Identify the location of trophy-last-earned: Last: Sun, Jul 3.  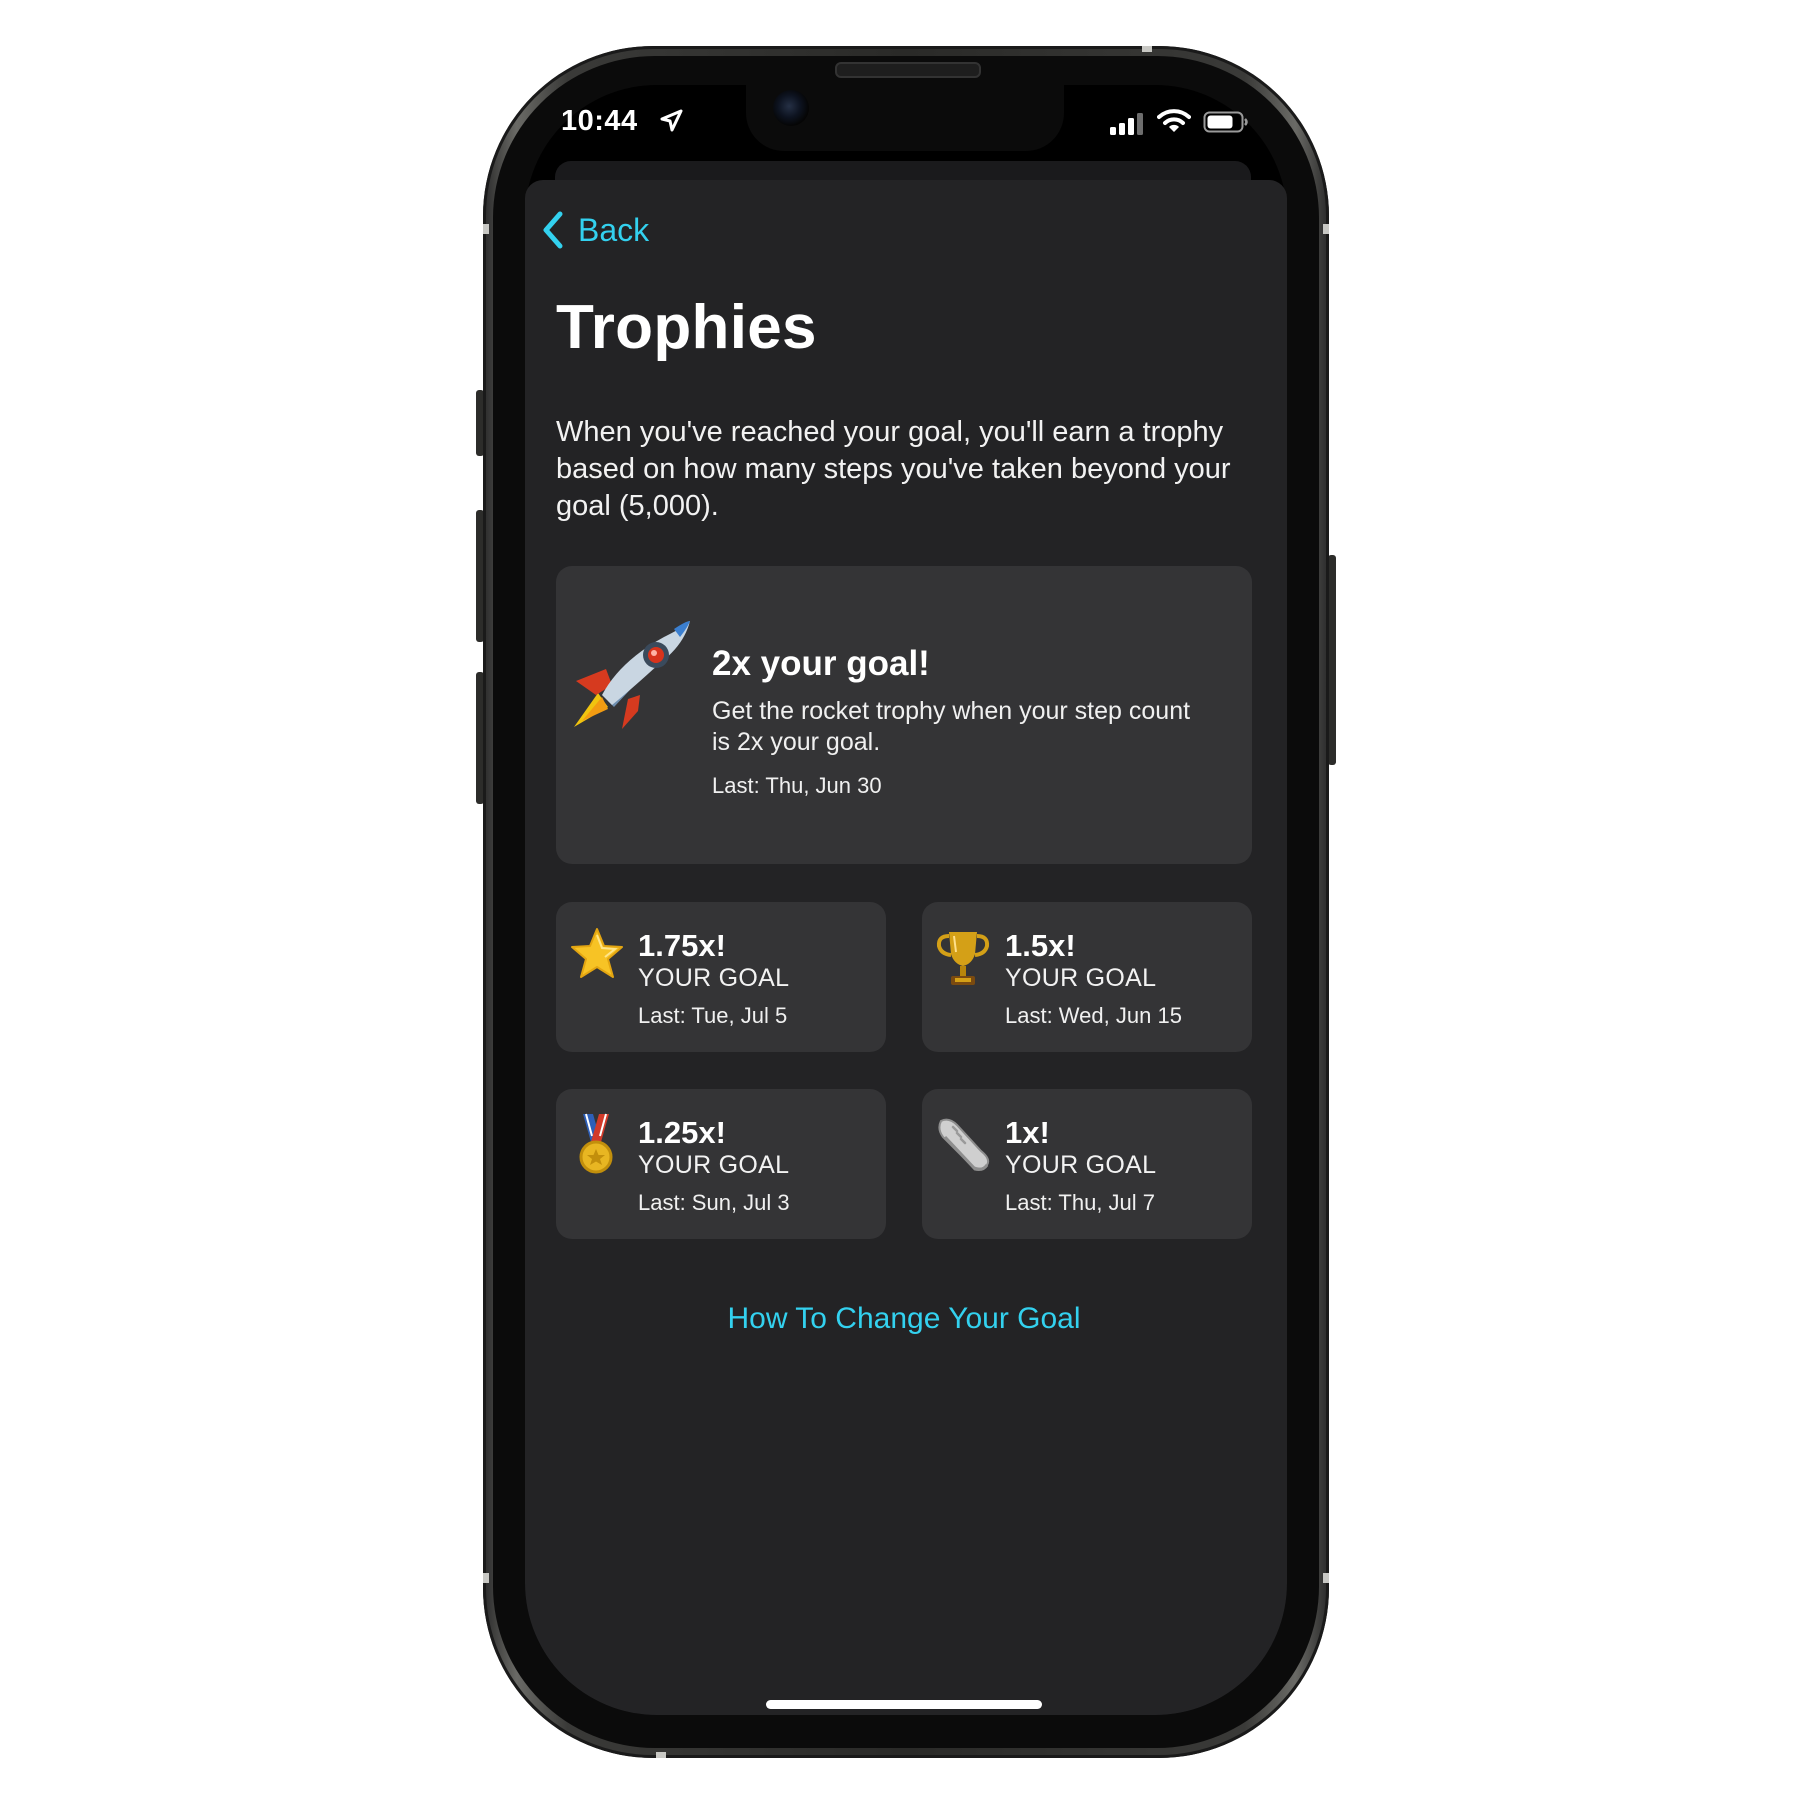
(714, 1202).